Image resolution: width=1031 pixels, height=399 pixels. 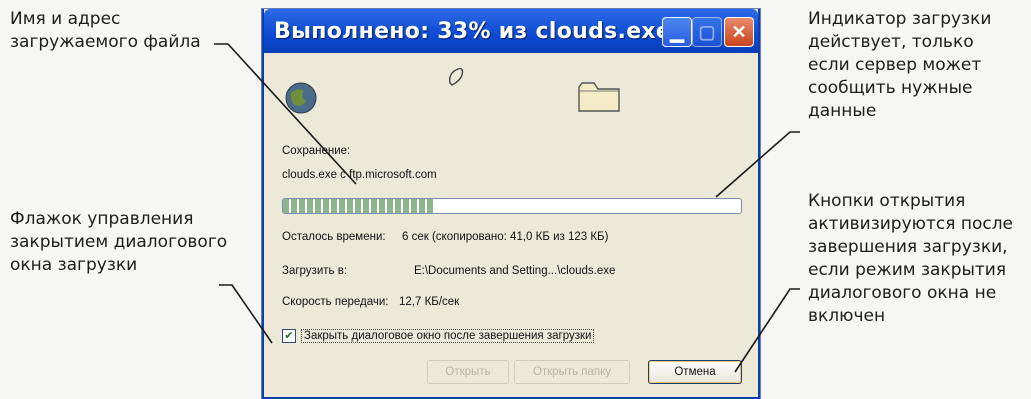 What do you see at coordinates (285, 114) in the screenshot?
I see `leader-line-file` at bounding box center [285, 114].